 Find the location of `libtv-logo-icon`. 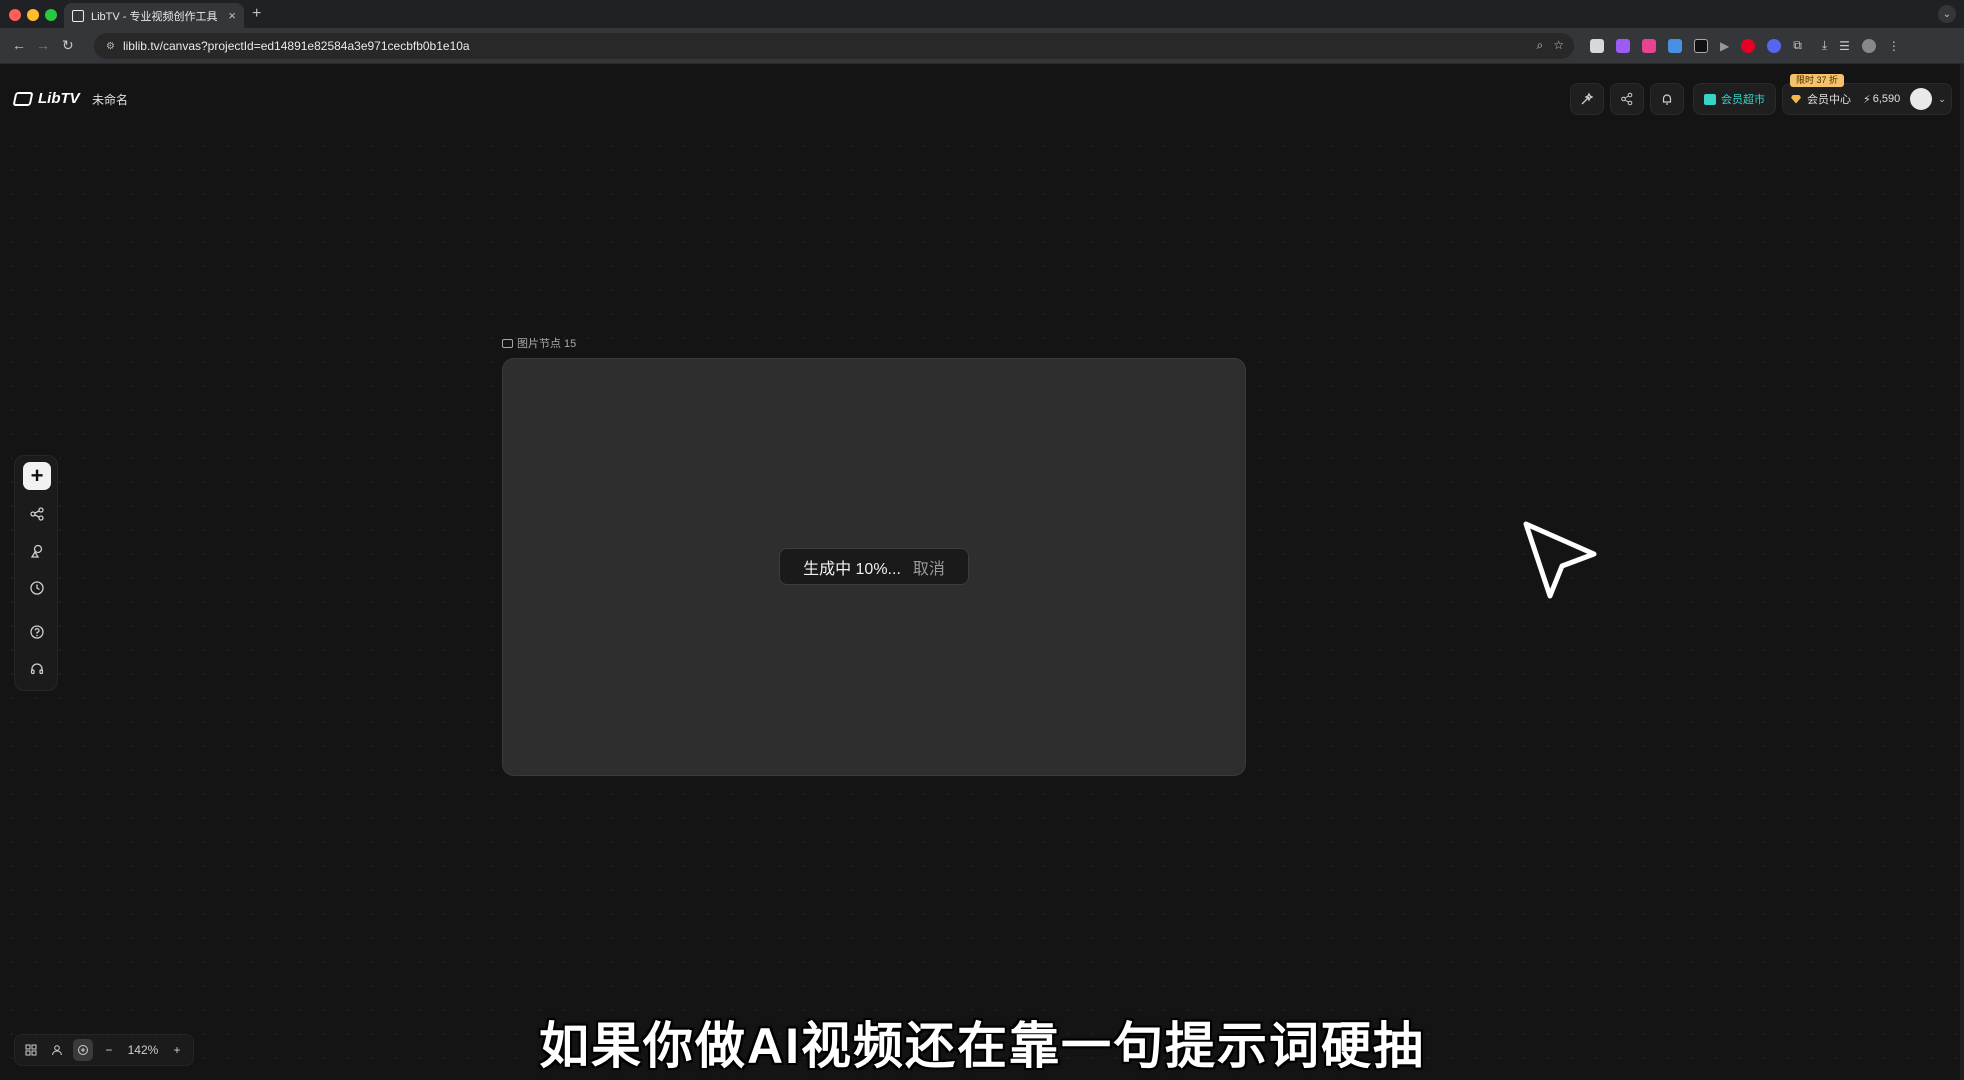

libtv-logo-icon is located at coordinates (23, 98).